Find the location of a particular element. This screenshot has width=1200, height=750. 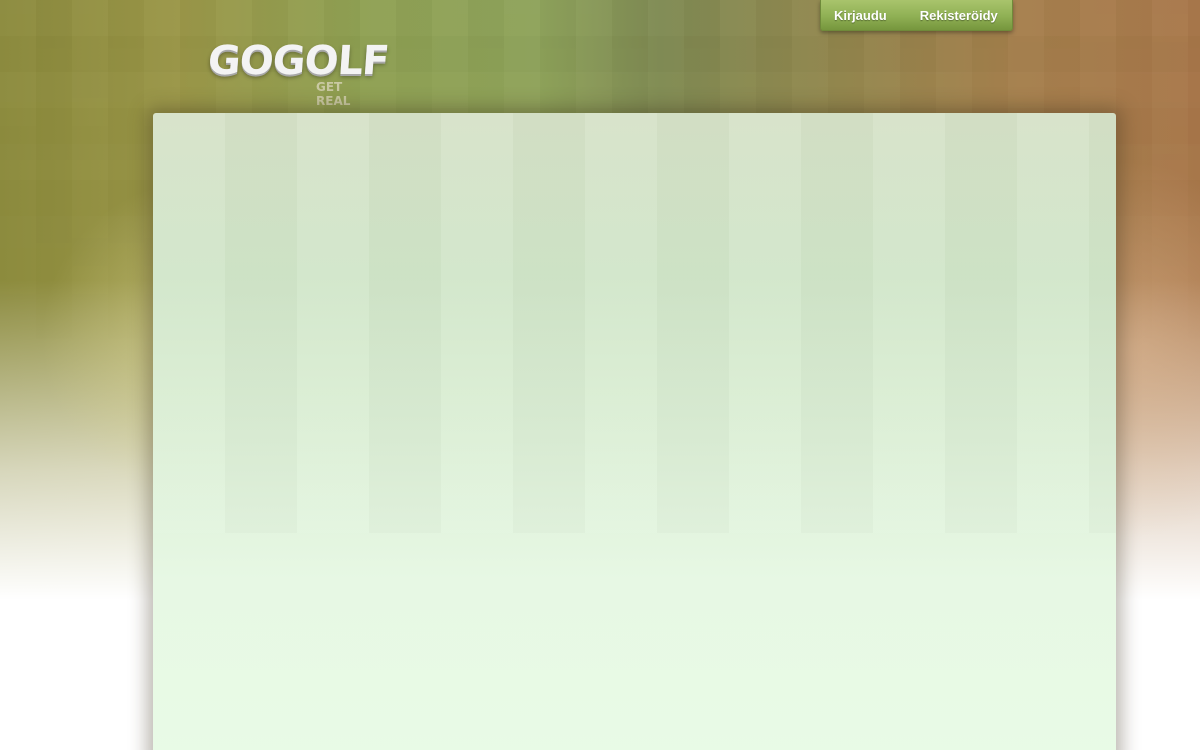

logo-tagline: GET REAL is located at coordinates (333, 94).